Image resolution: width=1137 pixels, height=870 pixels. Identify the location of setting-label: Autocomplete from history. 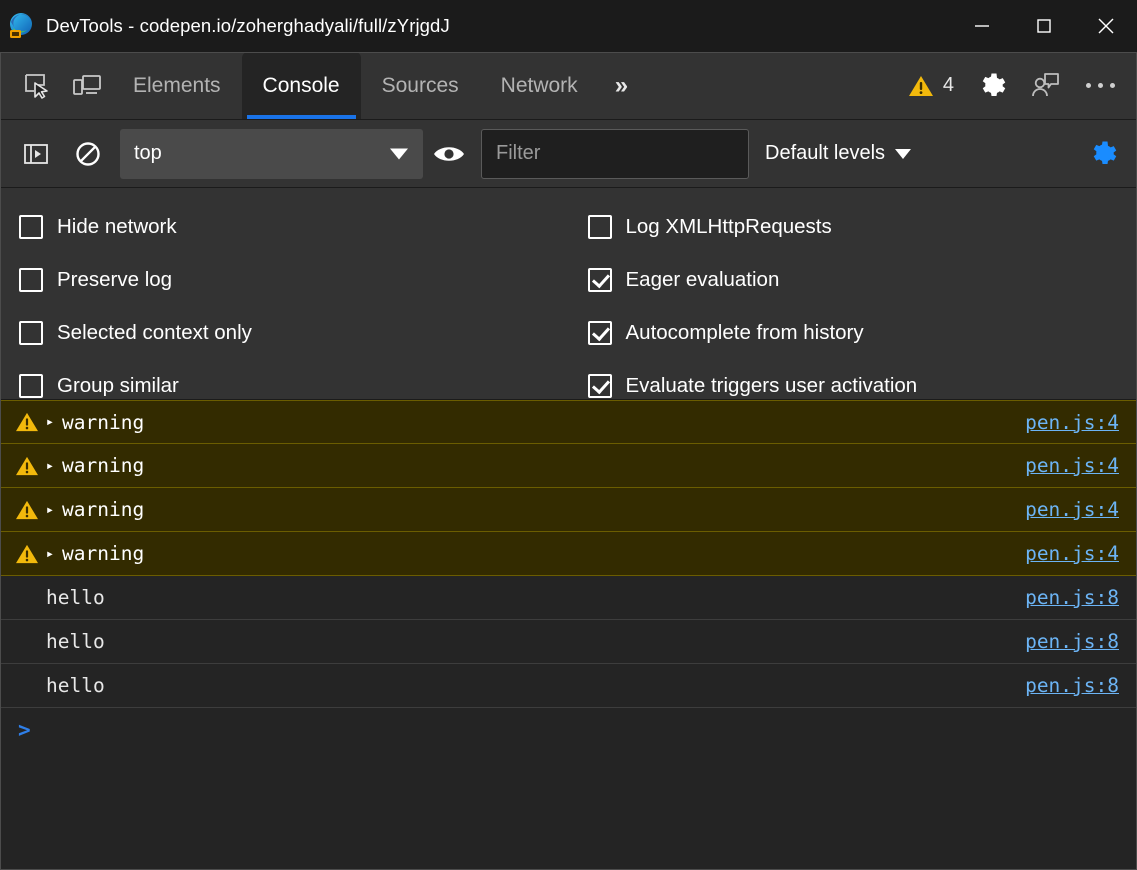
(744, 332).